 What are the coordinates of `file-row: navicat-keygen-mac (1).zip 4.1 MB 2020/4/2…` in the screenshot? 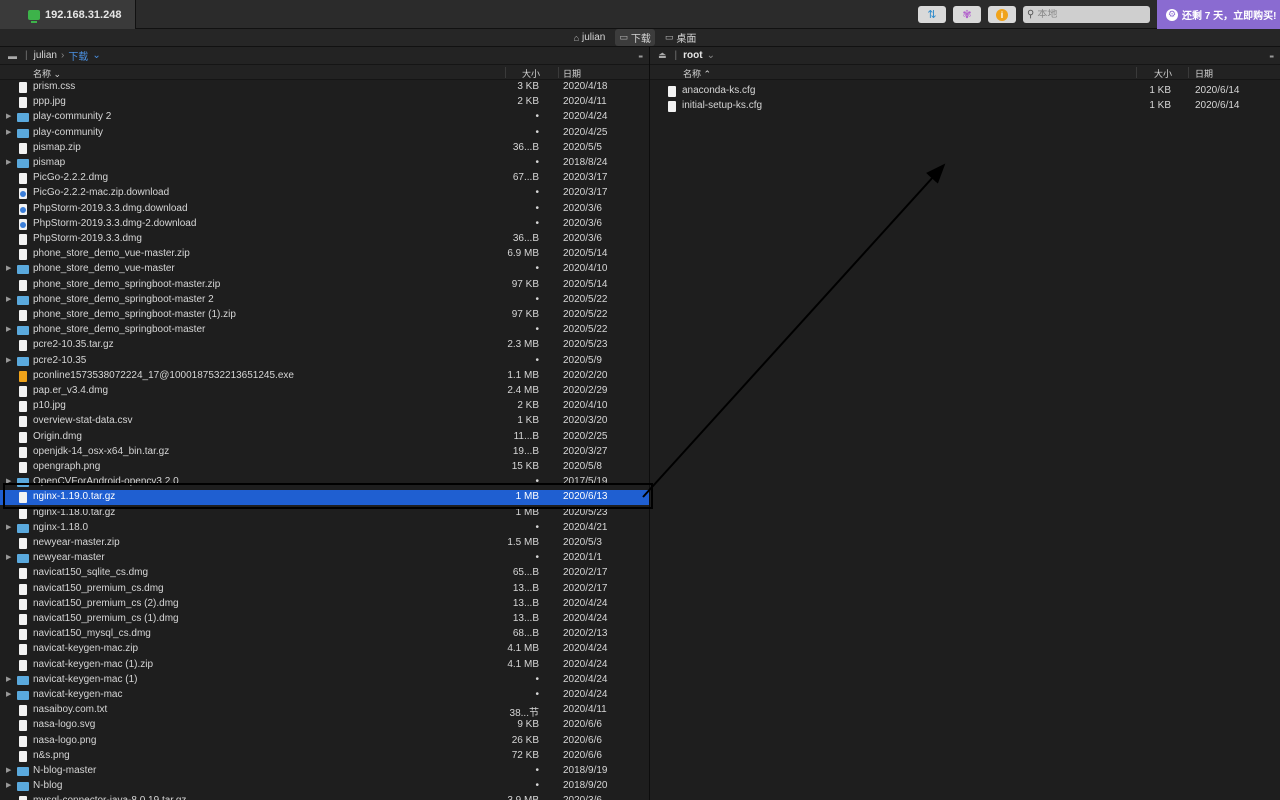 It's located at (324, 665).